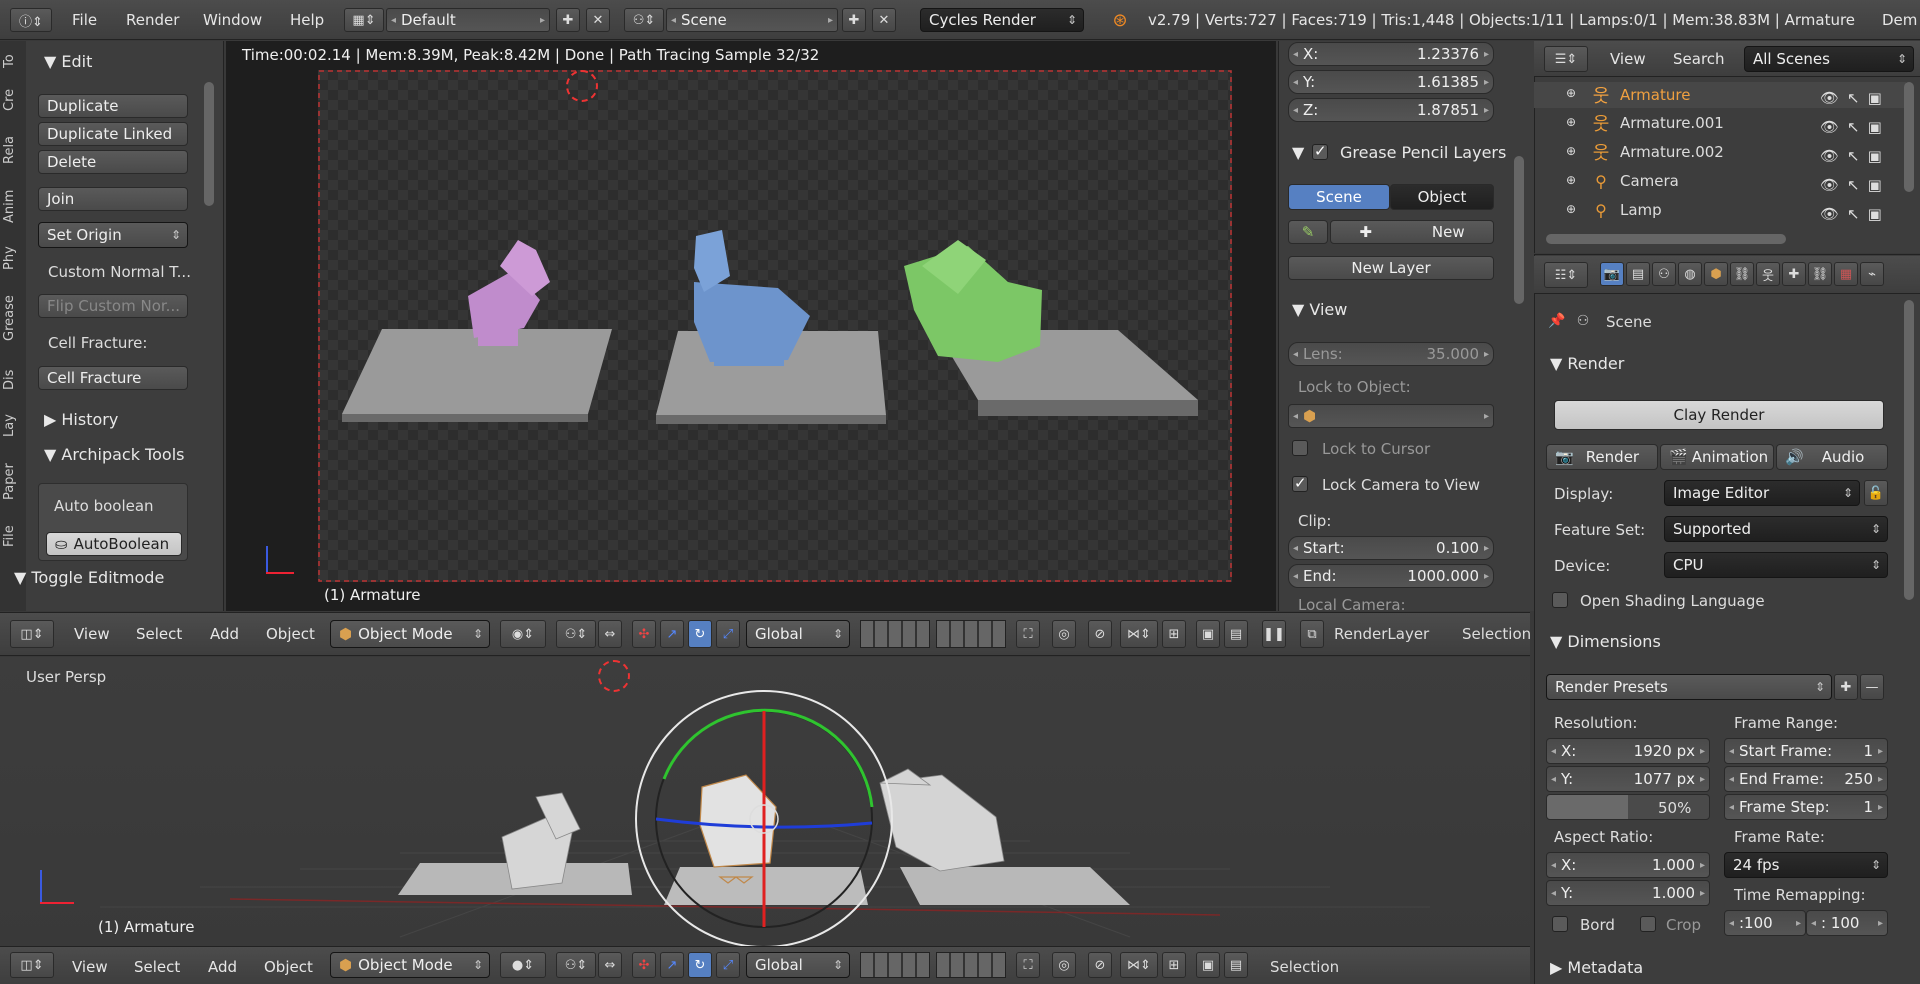 The height and width of the screenshot is (984, 1920). What do you see at coordinates (1672, 123) in the screenshot?
I see `outliner-item-armature-001: Armature.001` at bounding box center [1672, 123].